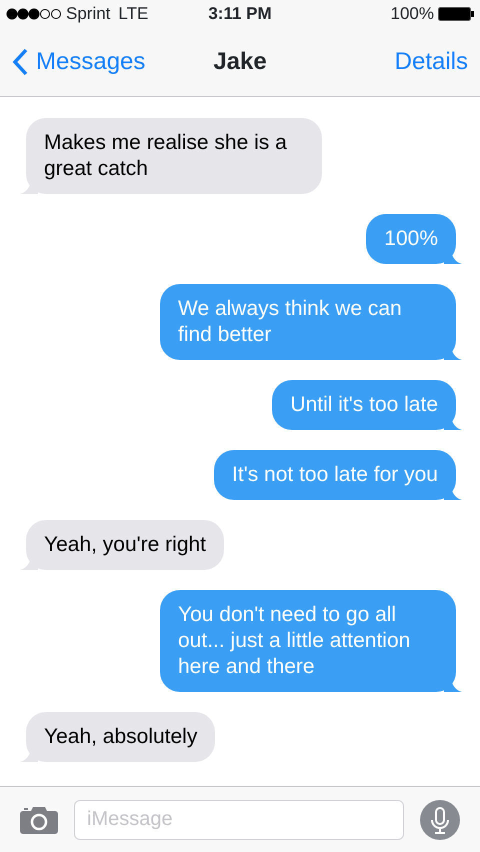 This screenshot has height=852, width=480. What do you see at coordinates (88, 14) in the screenshot?
I see `carrier-name: Sprint` at bounding box center [88, 14].